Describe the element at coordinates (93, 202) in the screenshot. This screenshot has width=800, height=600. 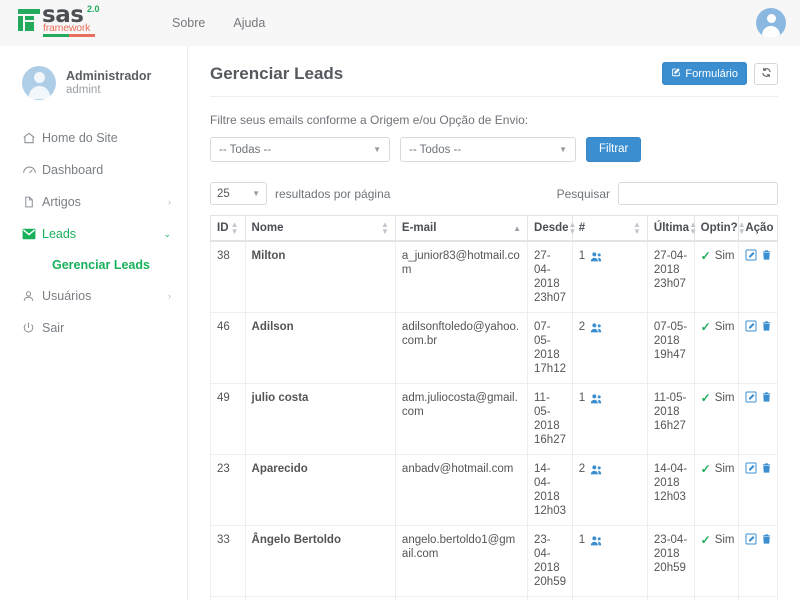
I see `sidebar-item-artigos: Artigos ›` at that location.